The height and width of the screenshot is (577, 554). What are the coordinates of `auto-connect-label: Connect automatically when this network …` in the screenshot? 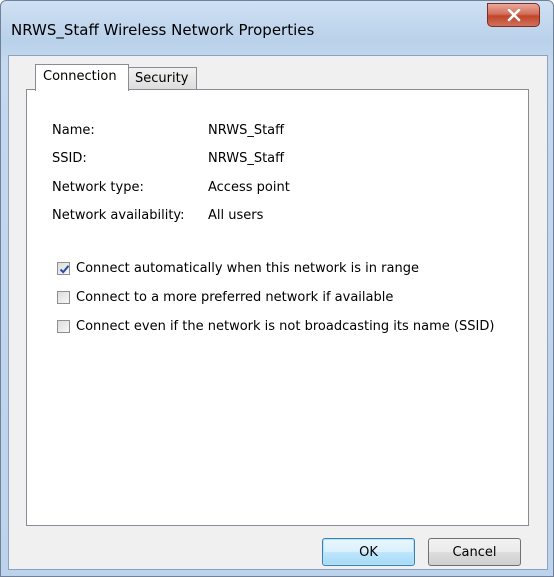 It's located at (247, 268).